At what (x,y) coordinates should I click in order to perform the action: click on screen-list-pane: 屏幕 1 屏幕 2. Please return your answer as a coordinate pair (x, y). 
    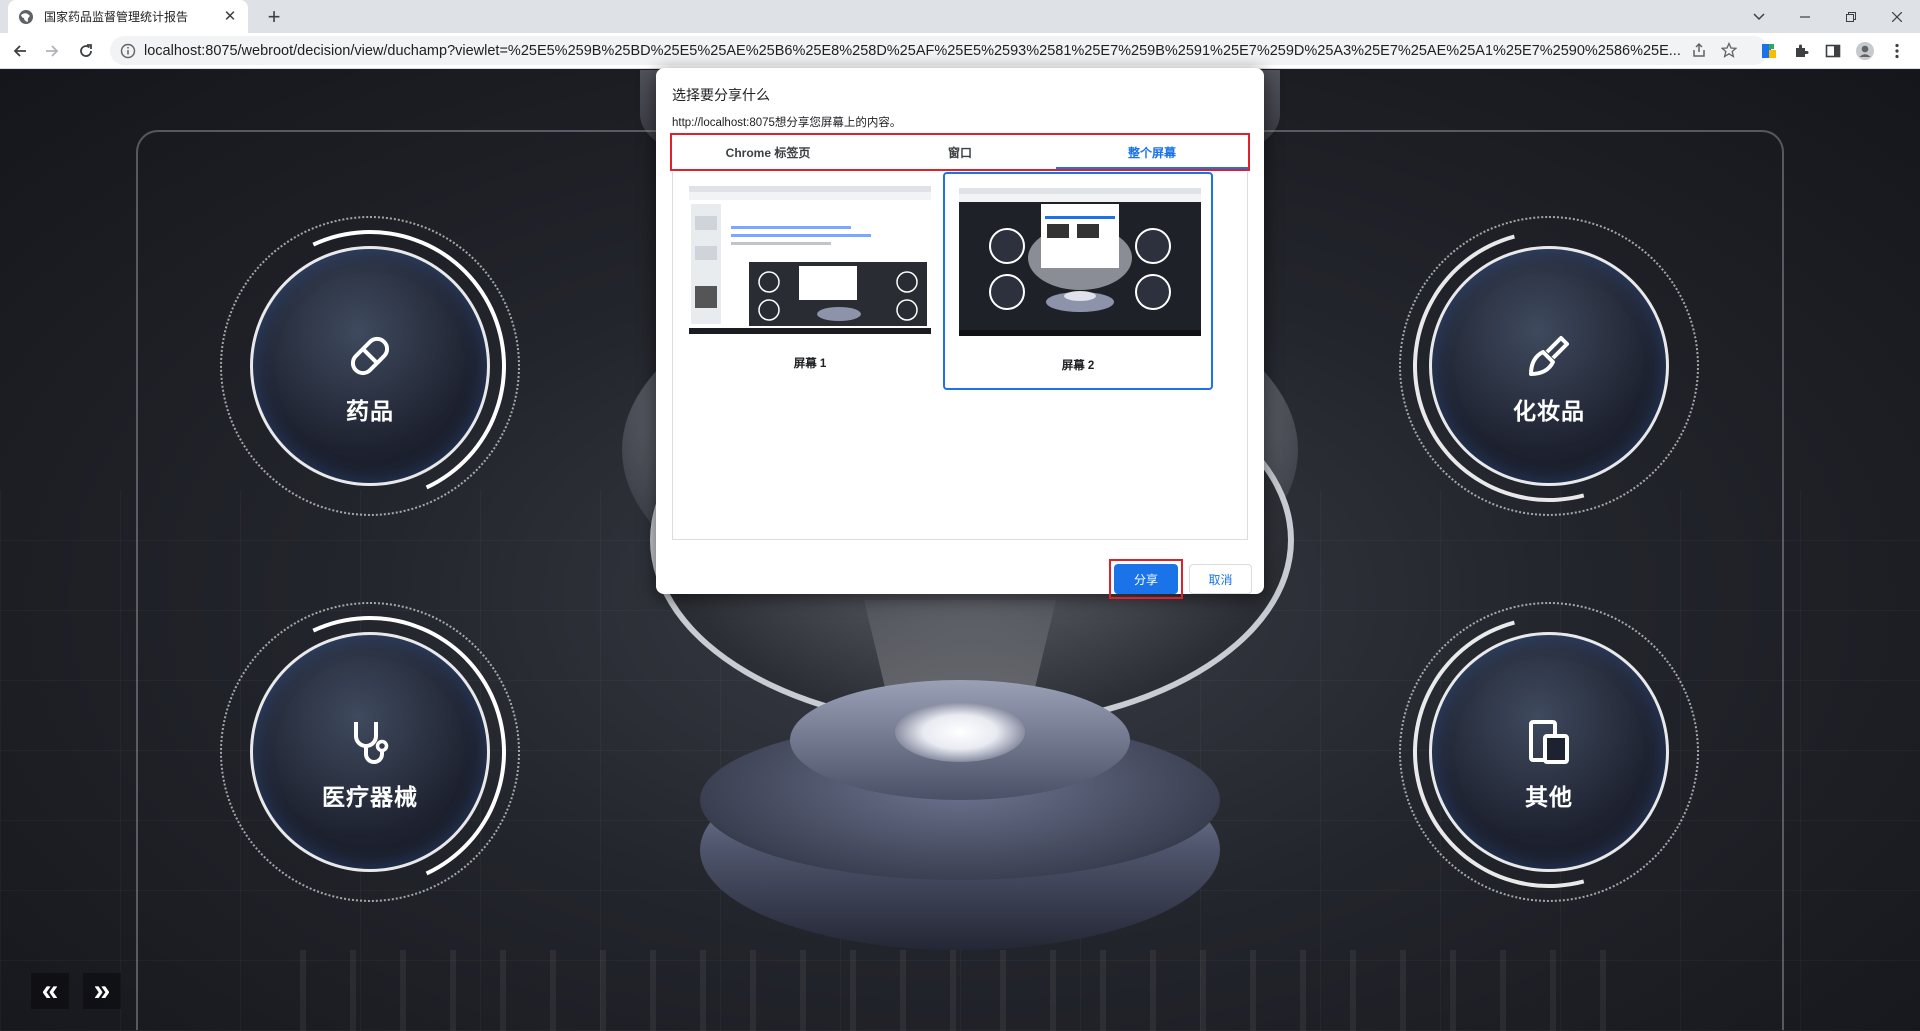
    Looking at the image, I should click on (960, 356).